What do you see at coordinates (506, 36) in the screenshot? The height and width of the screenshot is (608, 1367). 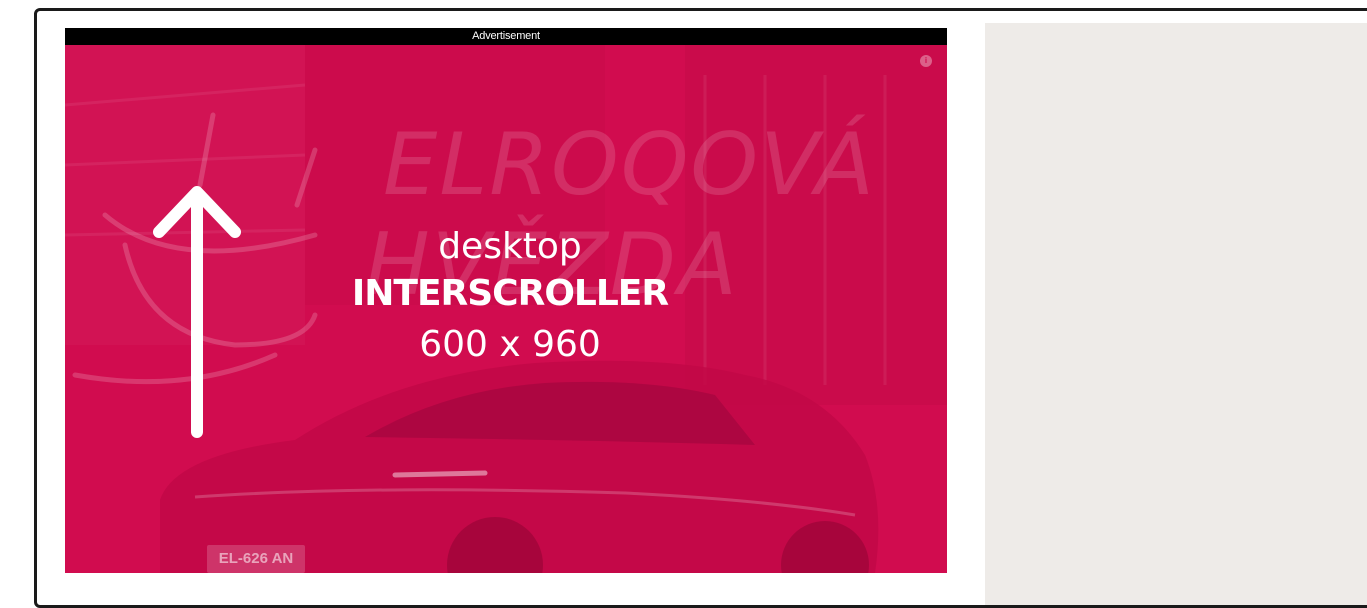 I see `advertisement-label: Advertisement` at bounding box center [506, 36].